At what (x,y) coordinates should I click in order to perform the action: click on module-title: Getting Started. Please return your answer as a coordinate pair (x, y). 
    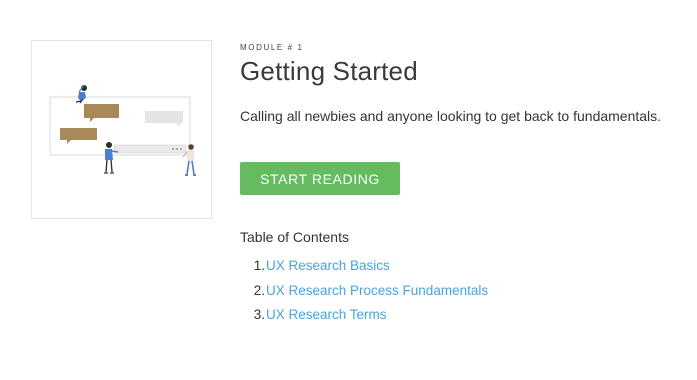
    Looking at the image, I should click on (329, 71).